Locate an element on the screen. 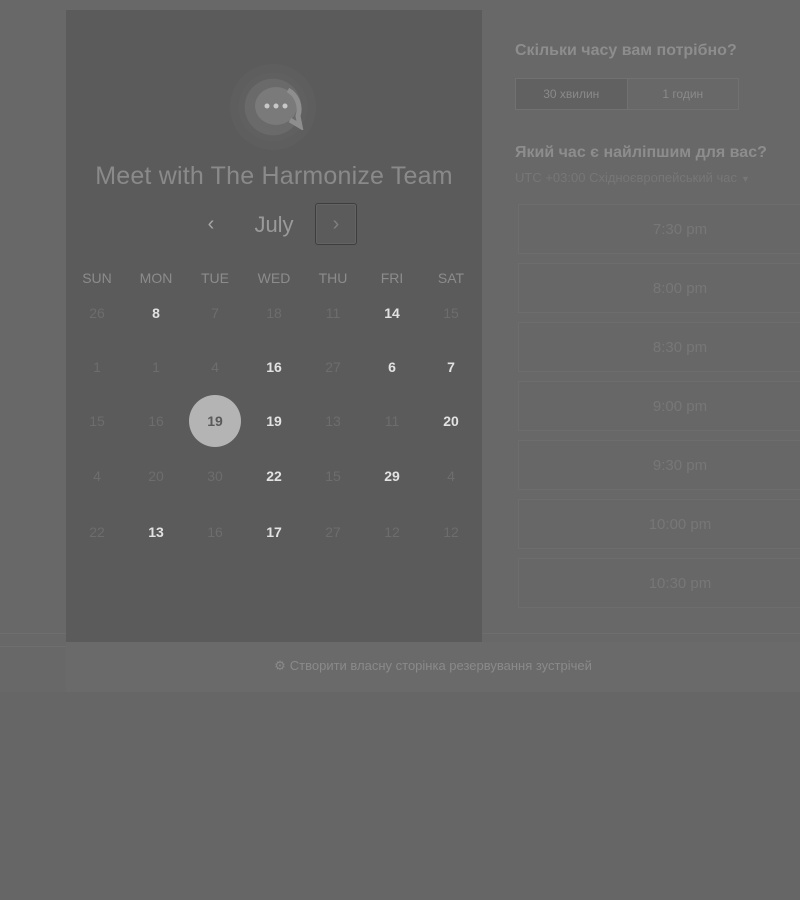  time-question: Який час є найліпшим для вас? is located at coordinates (641, 152).